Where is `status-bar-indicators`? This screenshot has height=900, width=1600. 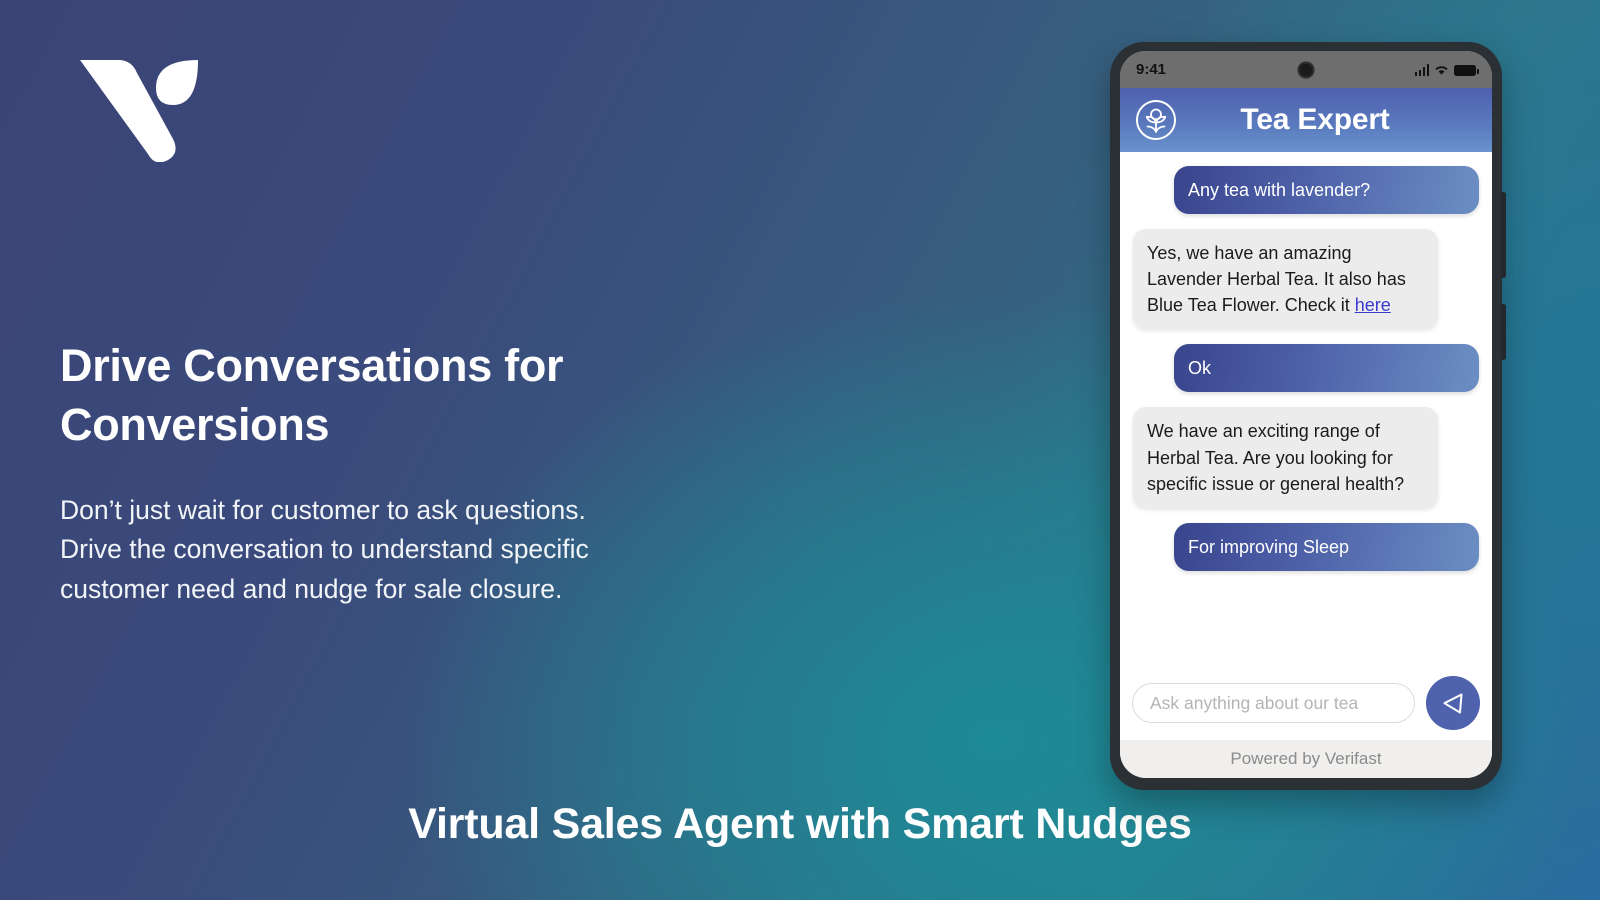 status-bar-indicators is located at coordinates (1446, 69).